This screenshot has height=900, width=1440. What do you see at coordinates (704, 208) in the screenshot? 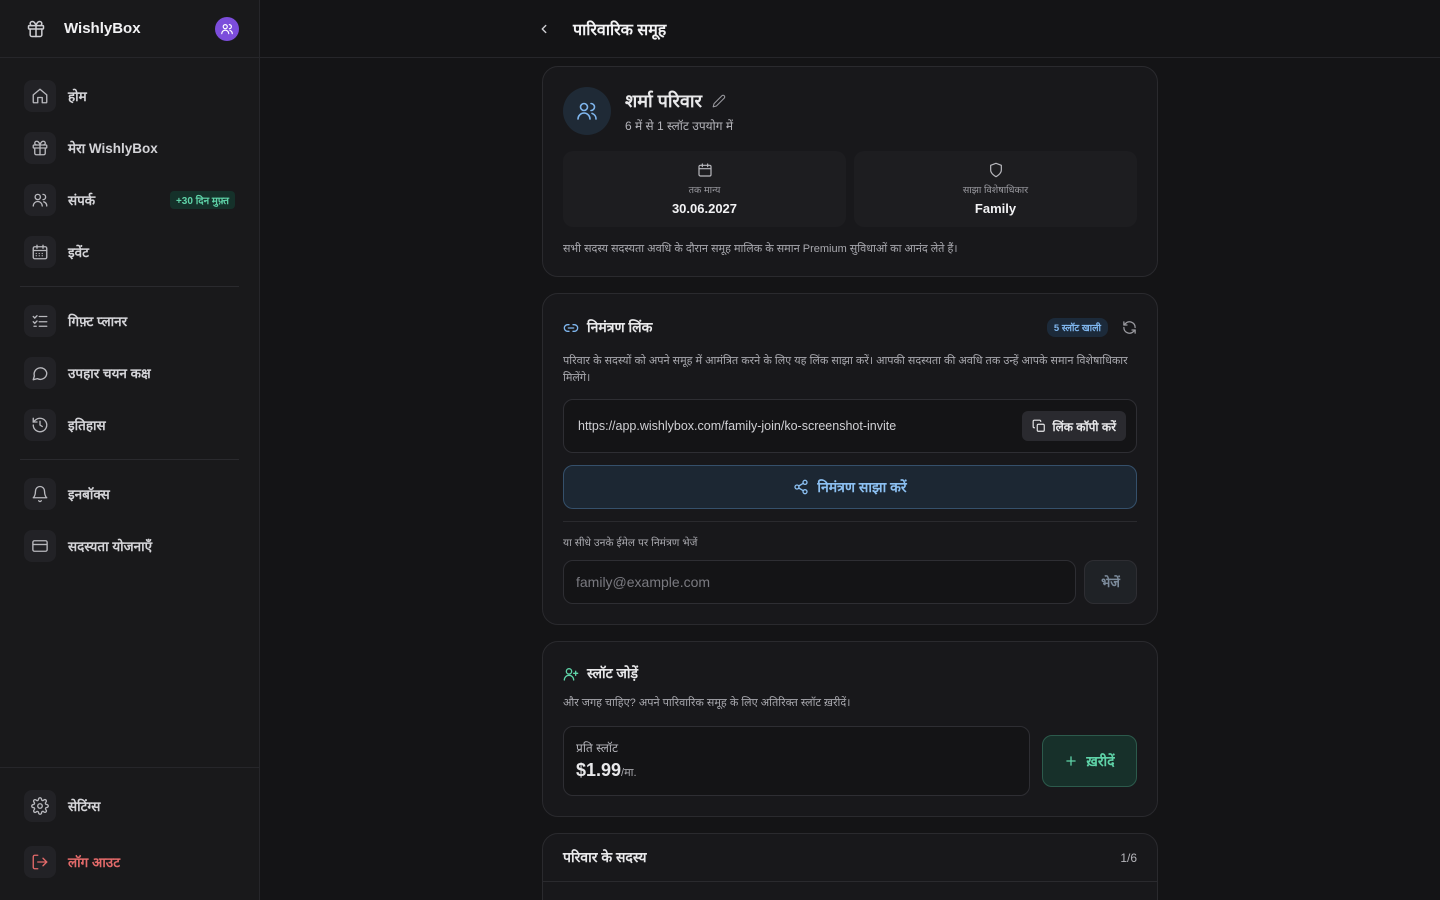
I see `validity-value: 30.06.2027` at bounding box center [704, 208].